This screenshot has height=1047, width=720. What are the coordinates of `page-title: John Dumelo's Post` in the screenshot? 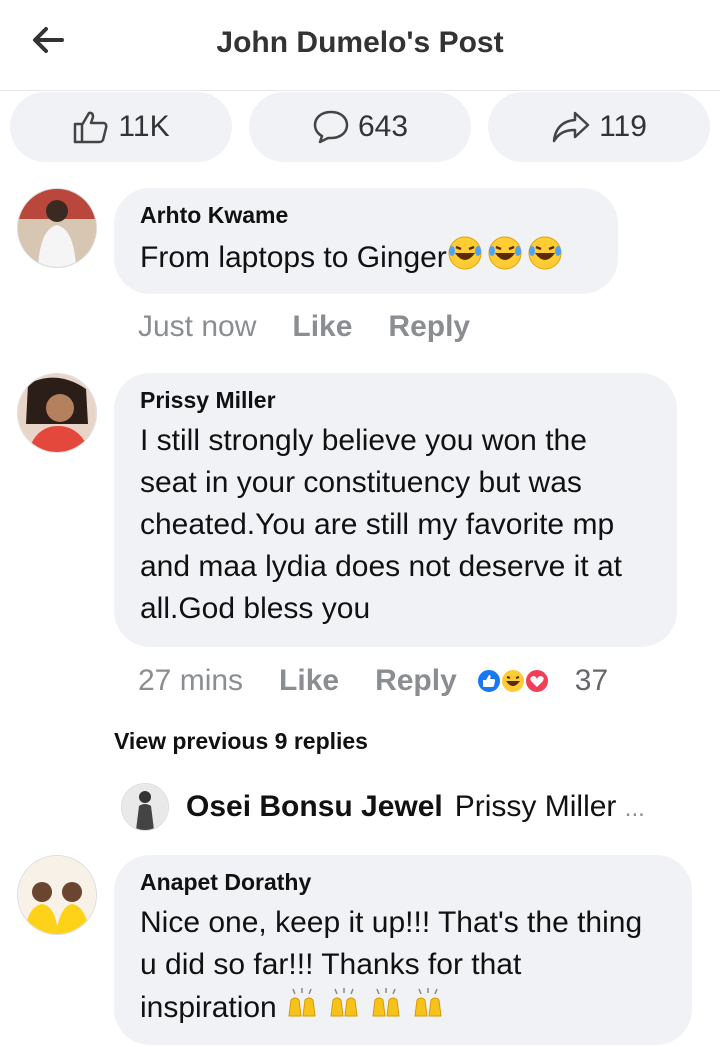 It's located at (360, 42).